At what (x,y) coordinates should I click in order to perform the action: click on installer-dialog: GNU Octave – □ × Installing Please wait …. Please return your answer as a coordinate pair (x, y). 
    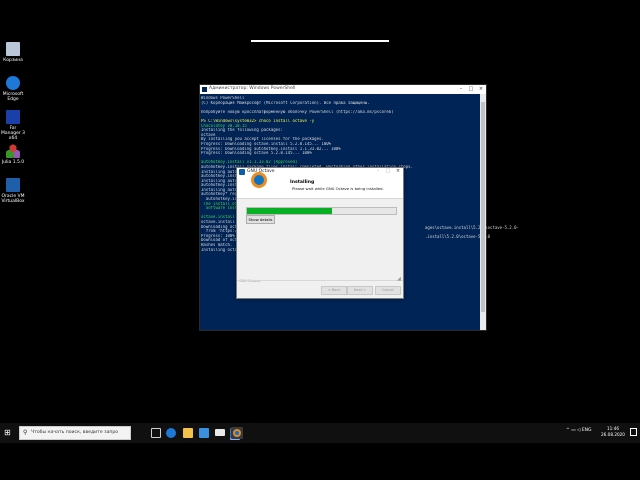
    Looking at the image, I should click on (320, 233).